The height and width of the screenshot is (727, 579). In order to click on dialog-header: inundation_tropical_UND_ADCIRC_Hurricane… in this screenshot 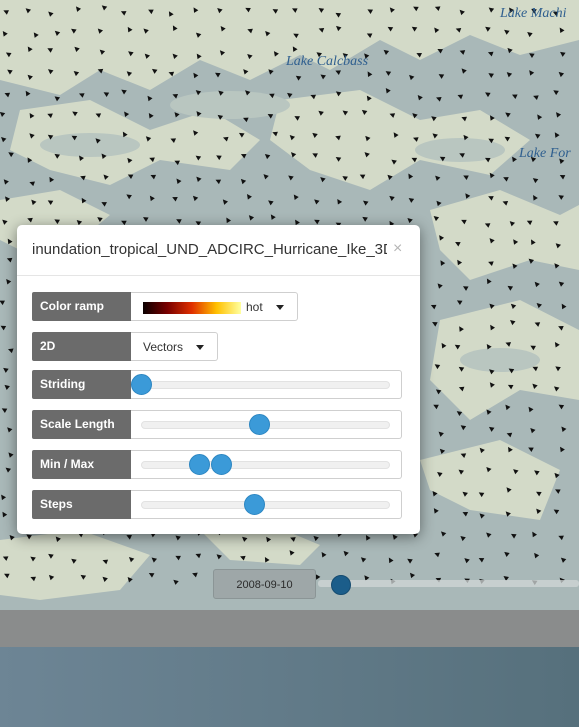, I will do `click(218, 250)`.